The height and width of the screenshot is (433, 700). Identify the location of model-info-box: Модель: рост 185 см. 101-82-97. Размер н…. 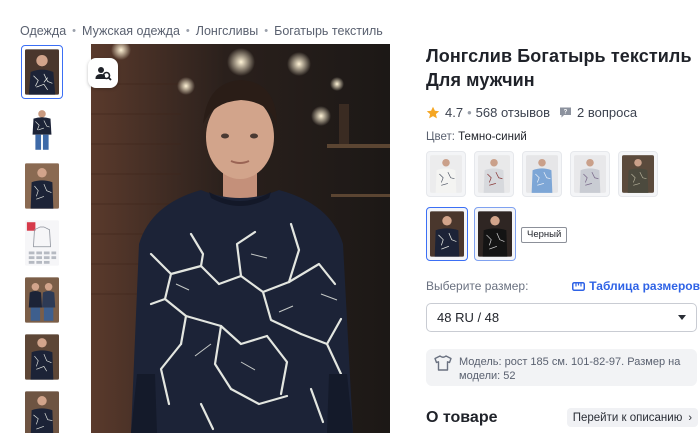
(561, 367).